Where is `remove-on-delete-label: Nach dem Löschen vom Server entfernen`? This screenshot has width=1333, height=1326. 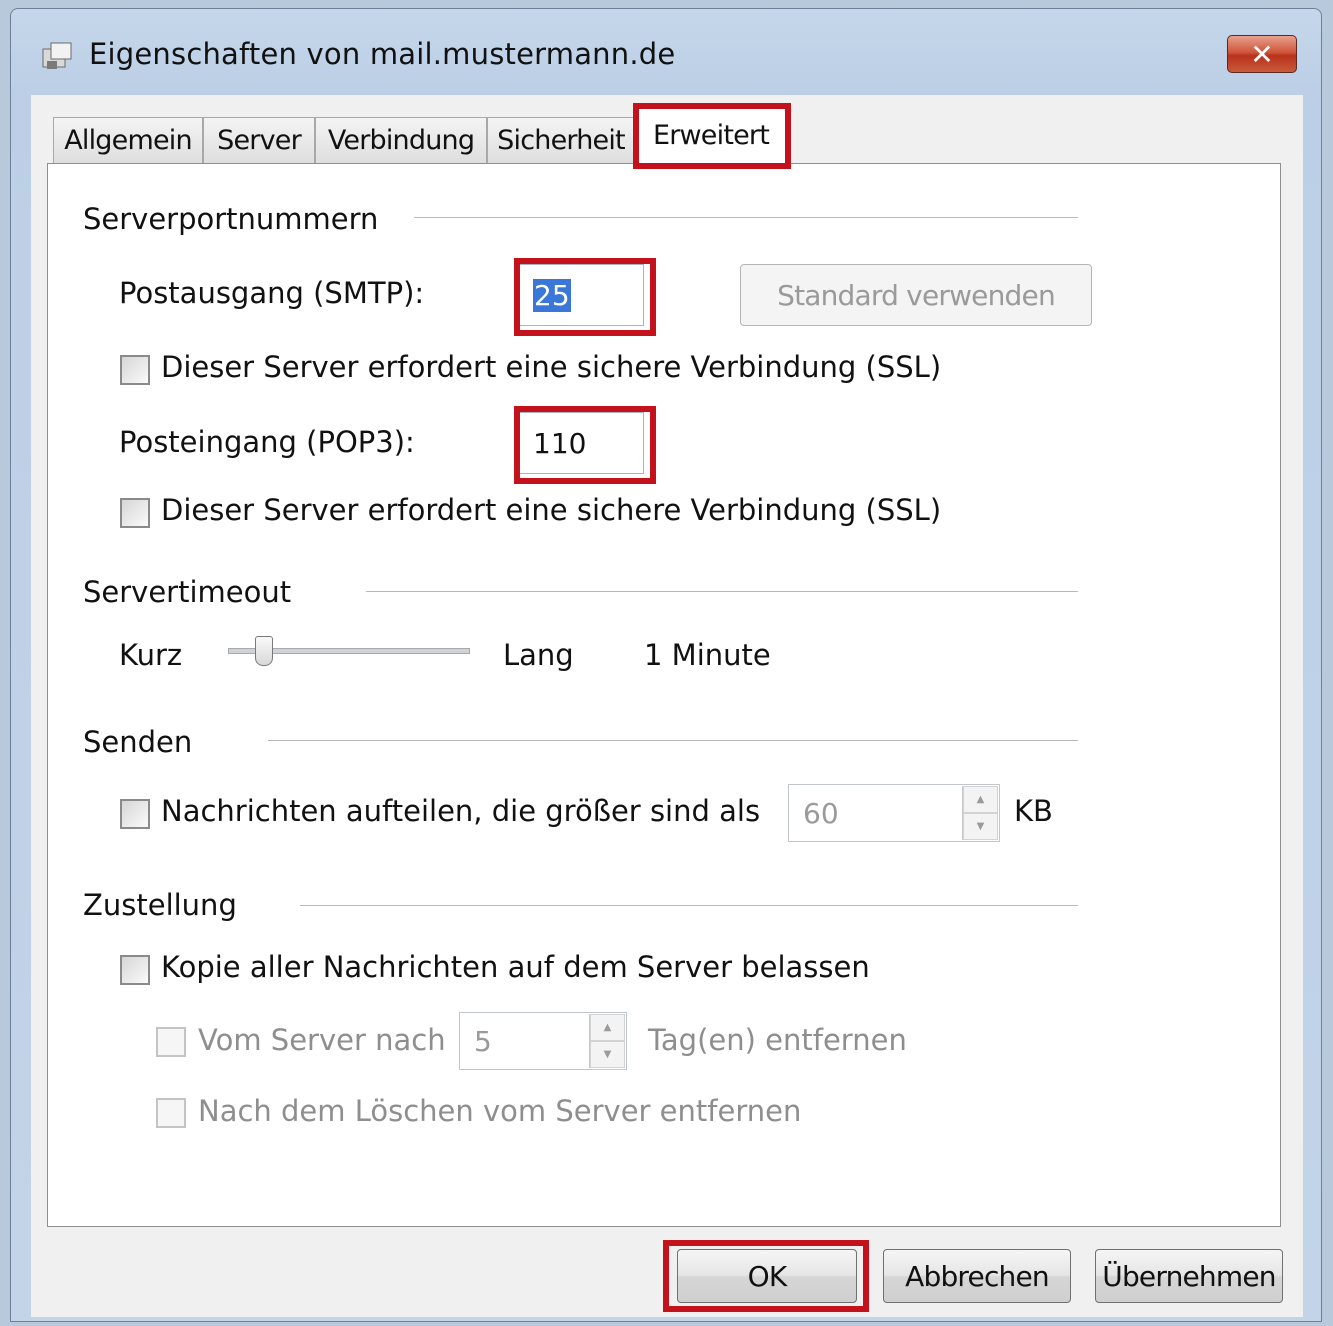
remove-on-delete-label: Nach dem Löschen vom Server entfernen is located at coordinates (500, 1111).